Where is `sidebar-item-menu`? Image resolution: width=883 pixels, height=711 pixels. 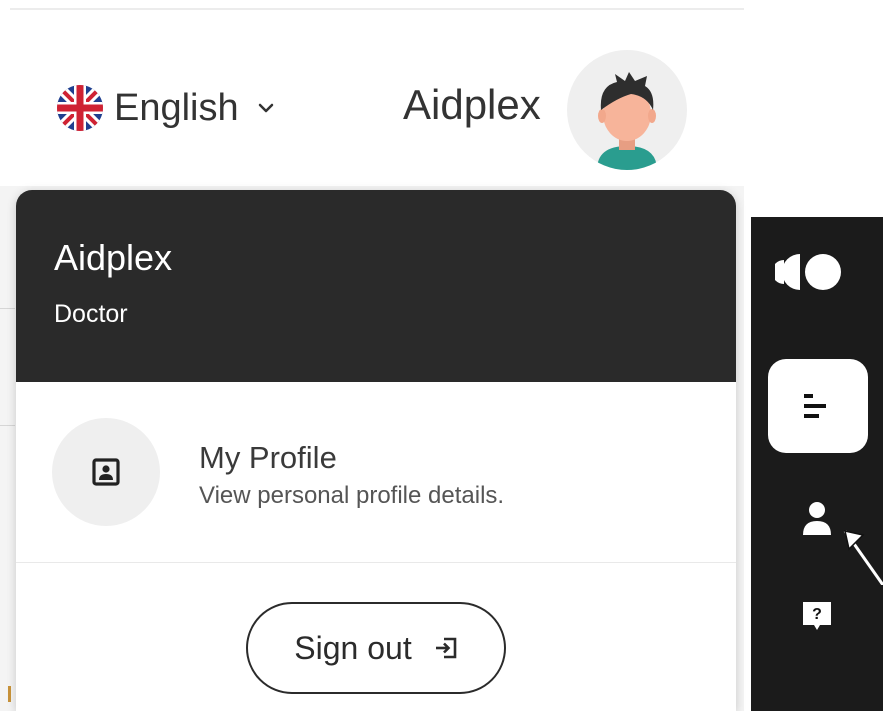
sidebar-item-menu is located at coordinates (818, 406).